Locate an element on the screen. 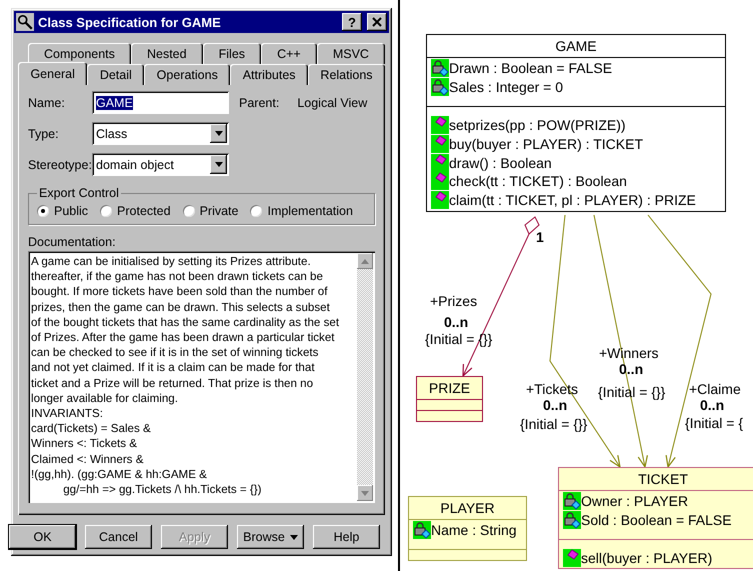  tab: MSVC is located at coordinates (350, 53).